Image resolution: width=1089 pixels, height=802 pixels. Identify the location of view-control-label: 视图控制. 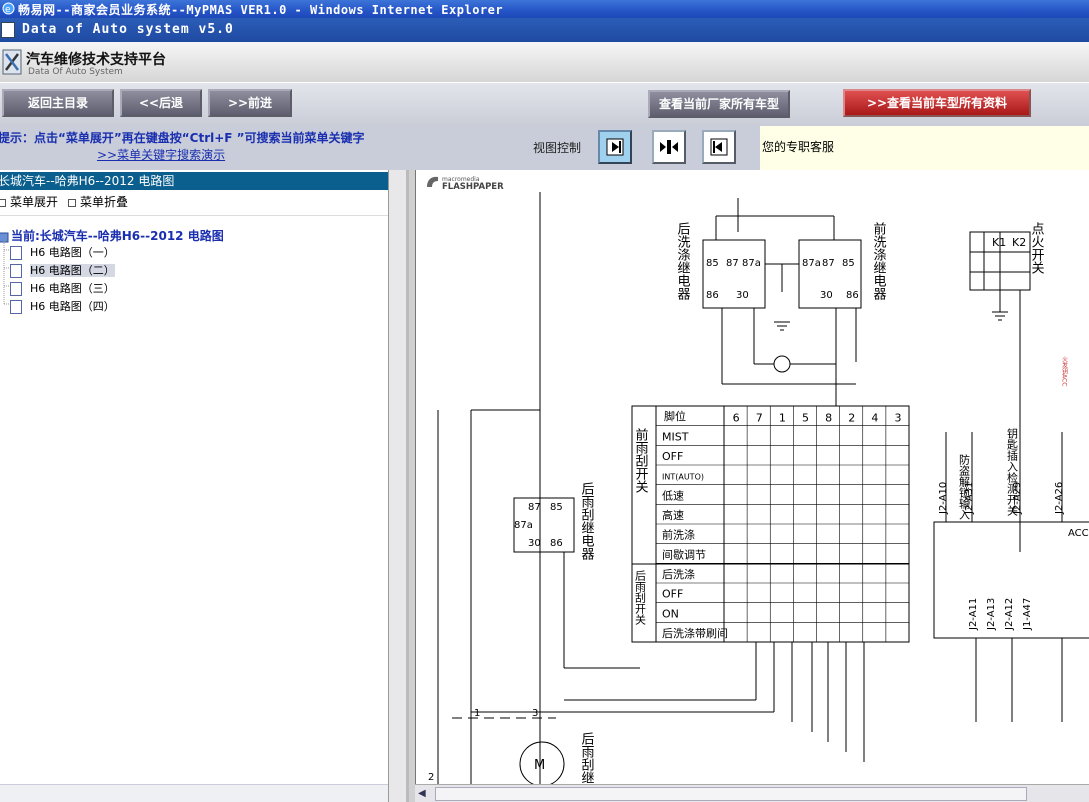
(557, 148).